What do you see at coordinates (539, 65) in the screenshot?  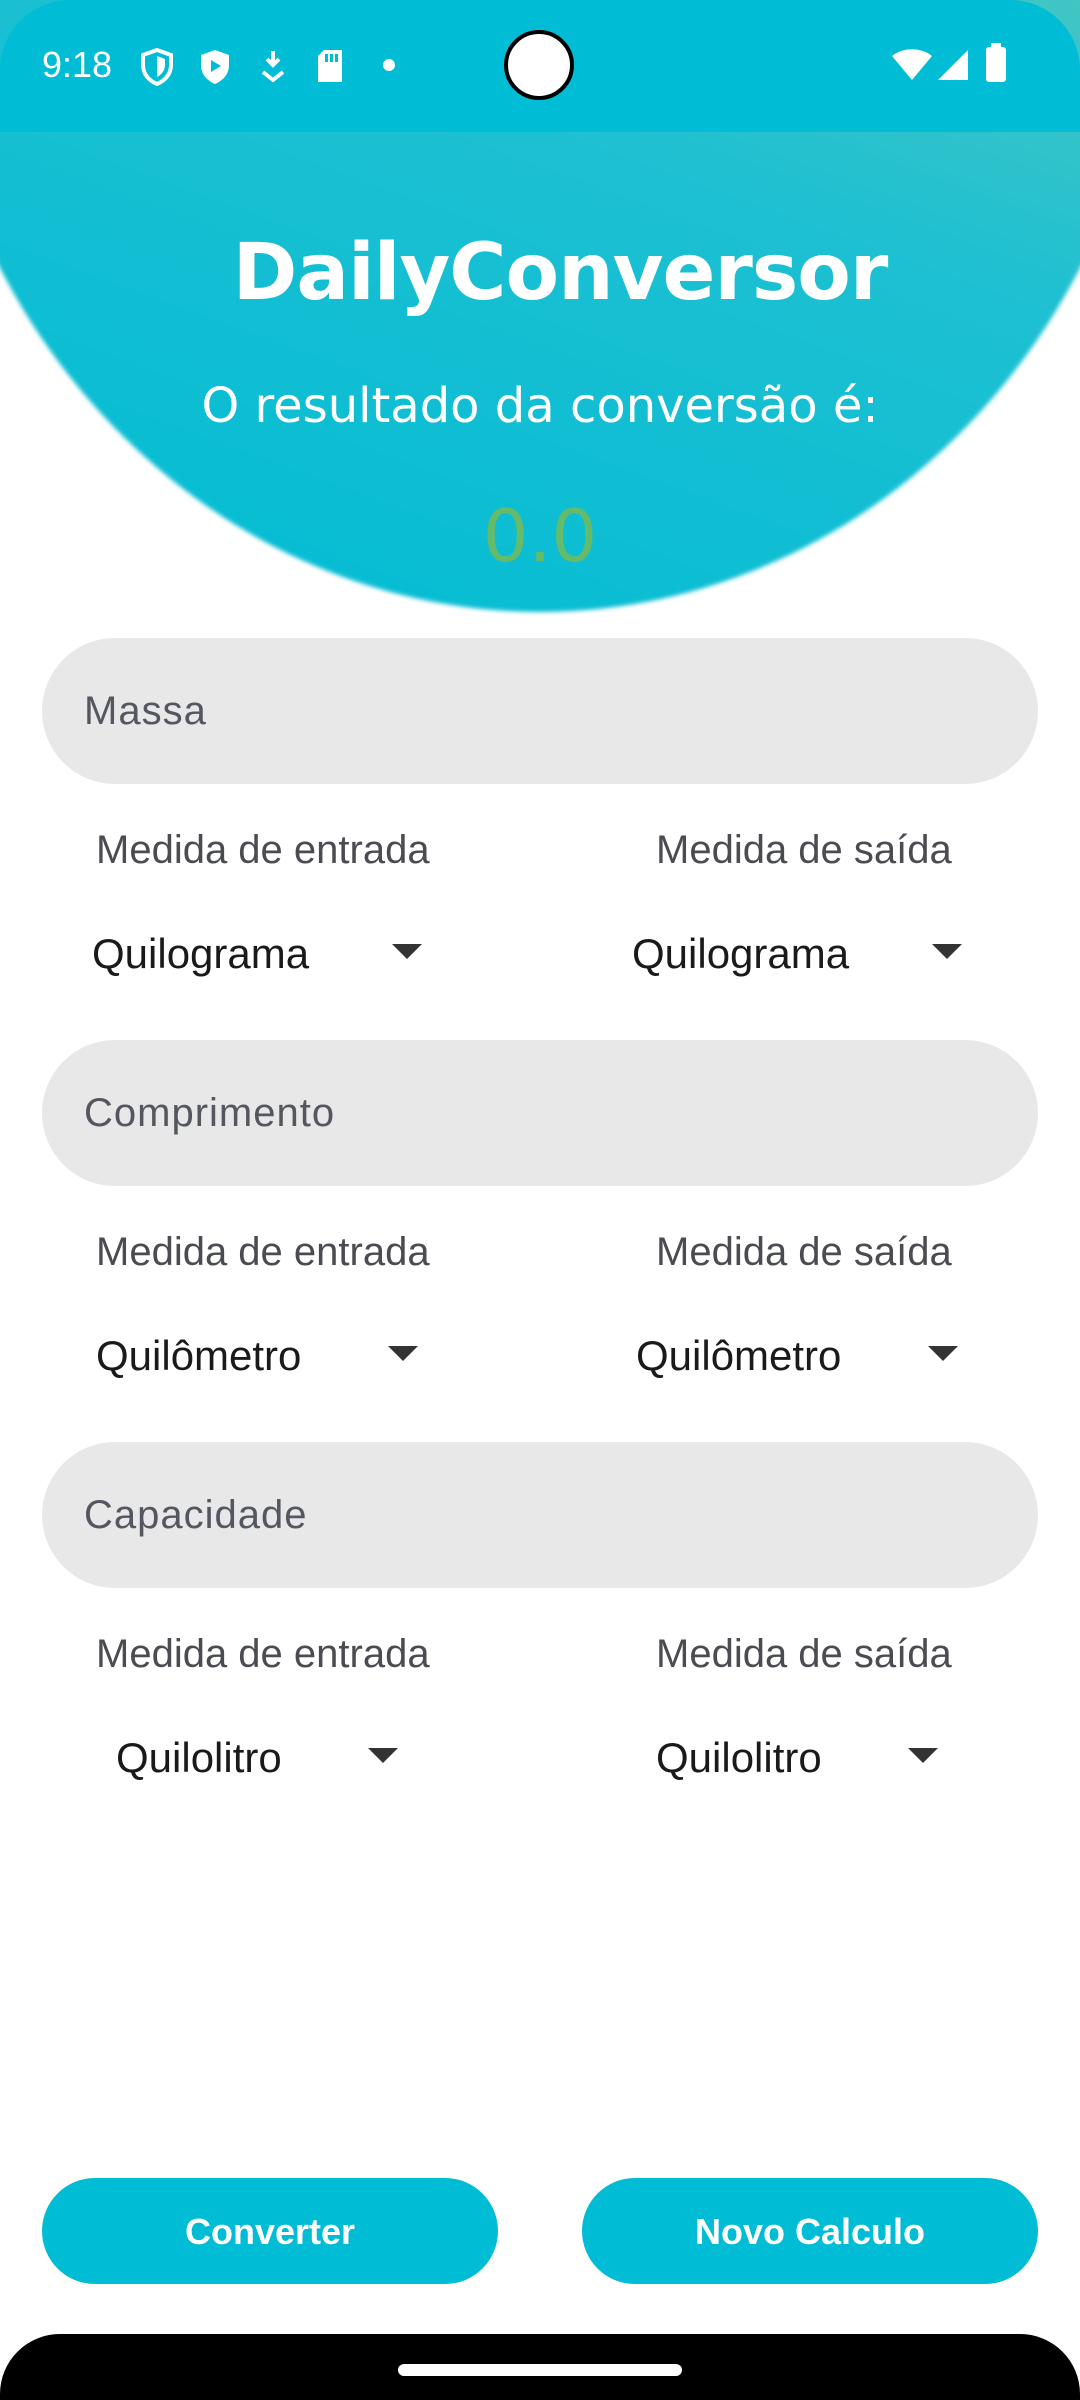 I see `camera-cutout` at bounding box center [539, 65].